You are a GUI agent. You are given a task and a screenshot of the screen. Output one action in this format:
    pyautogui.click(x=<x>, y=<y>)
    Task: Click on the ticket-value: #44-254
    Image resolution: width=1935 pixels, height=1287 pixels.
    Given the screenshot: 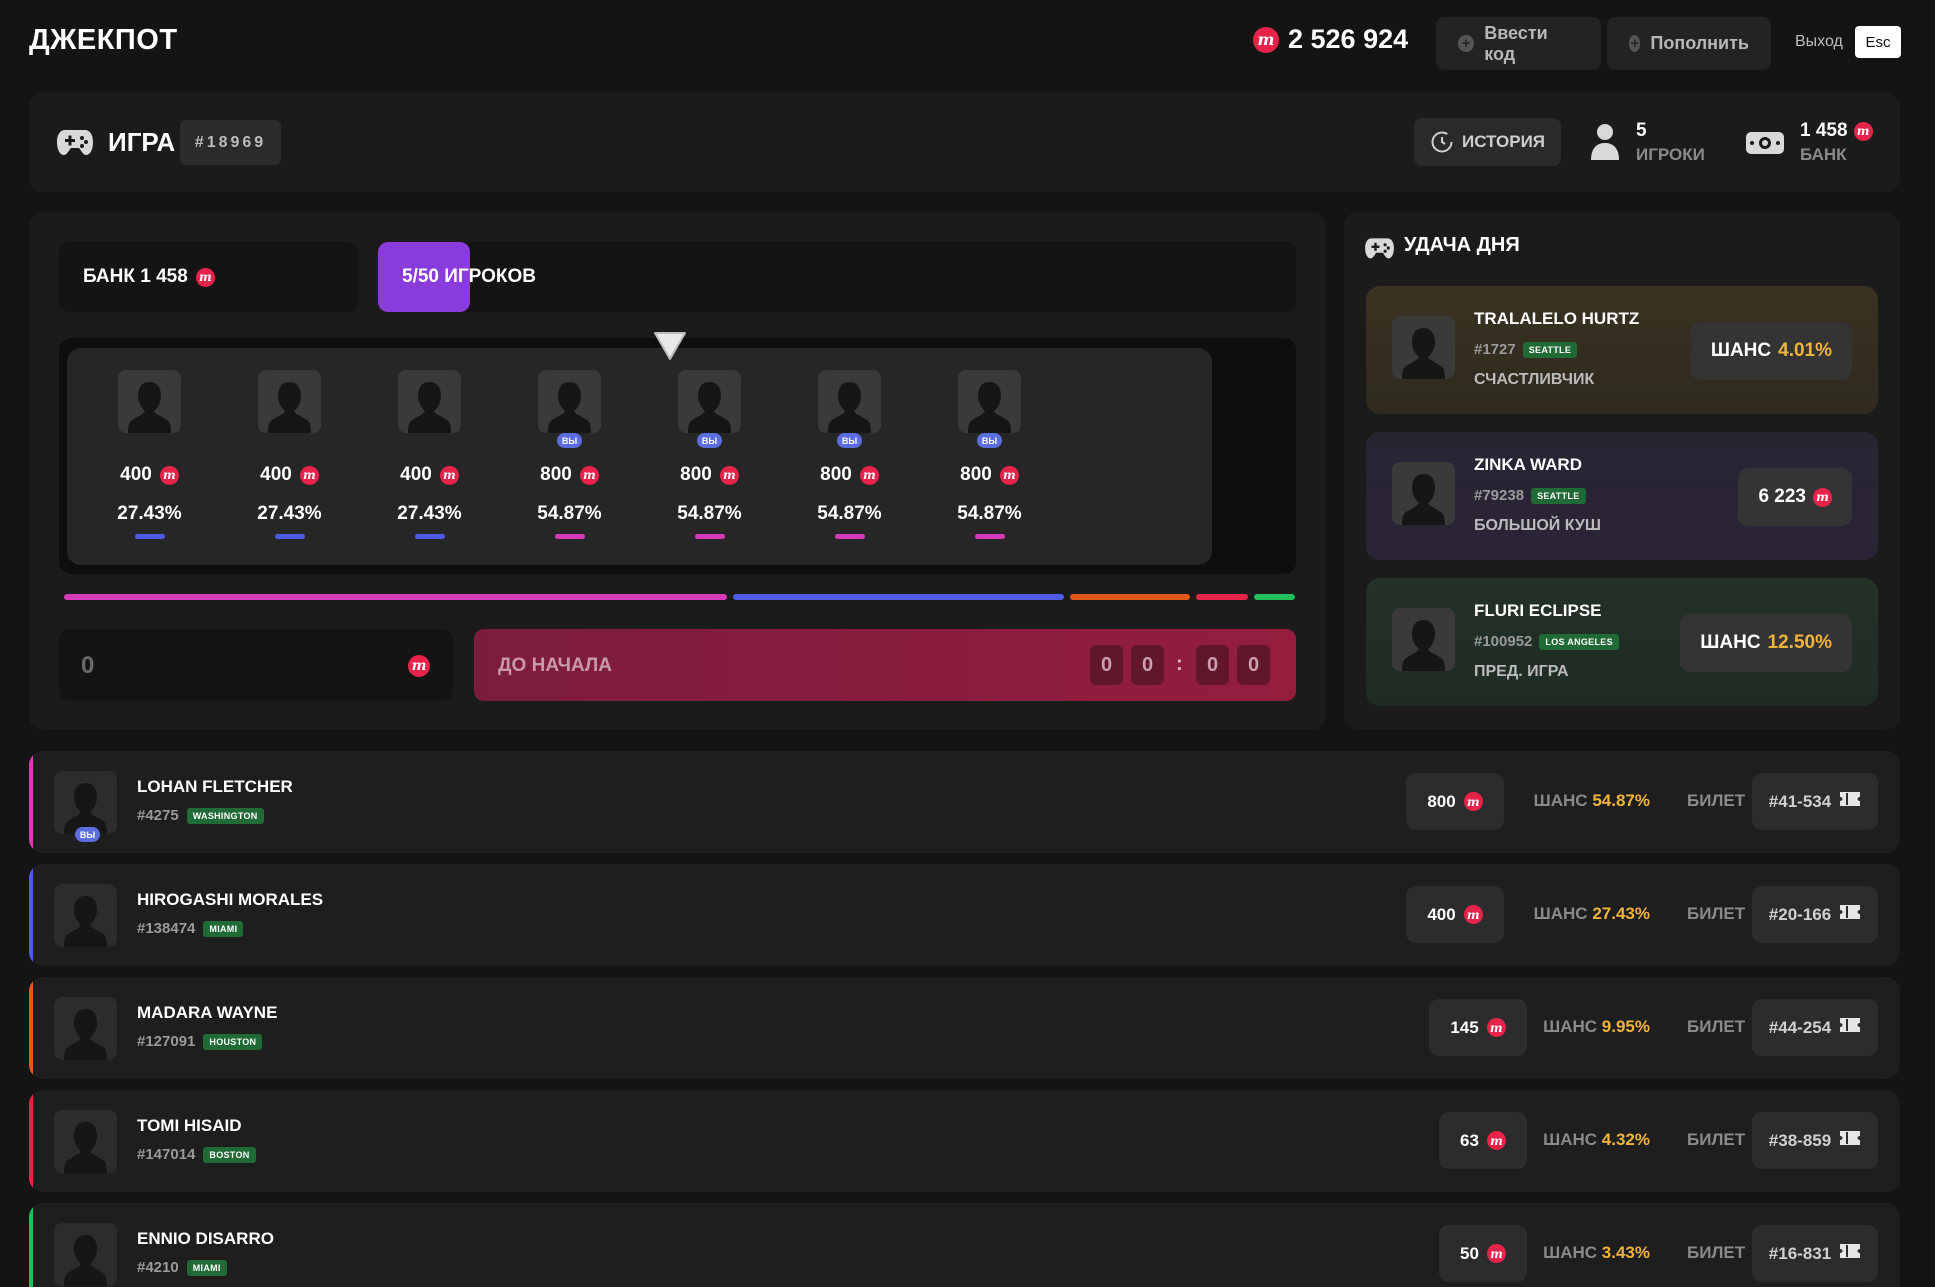 What is the action you would take?
    pyautogui.click(x=1800, y=1027)
    